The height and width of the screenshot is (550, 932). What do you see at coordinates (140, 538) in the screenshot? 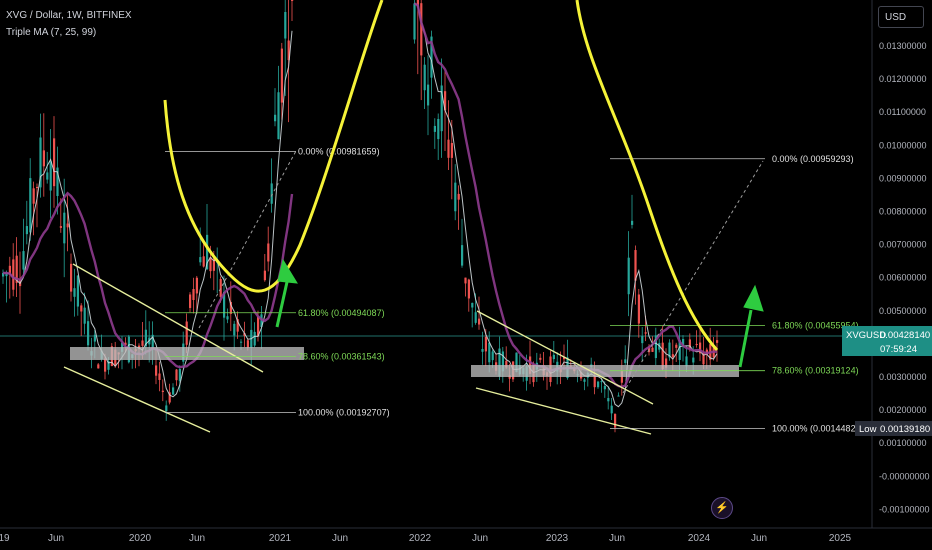
I see `x-tick-label: 2020` at bounding box center [140, 538].